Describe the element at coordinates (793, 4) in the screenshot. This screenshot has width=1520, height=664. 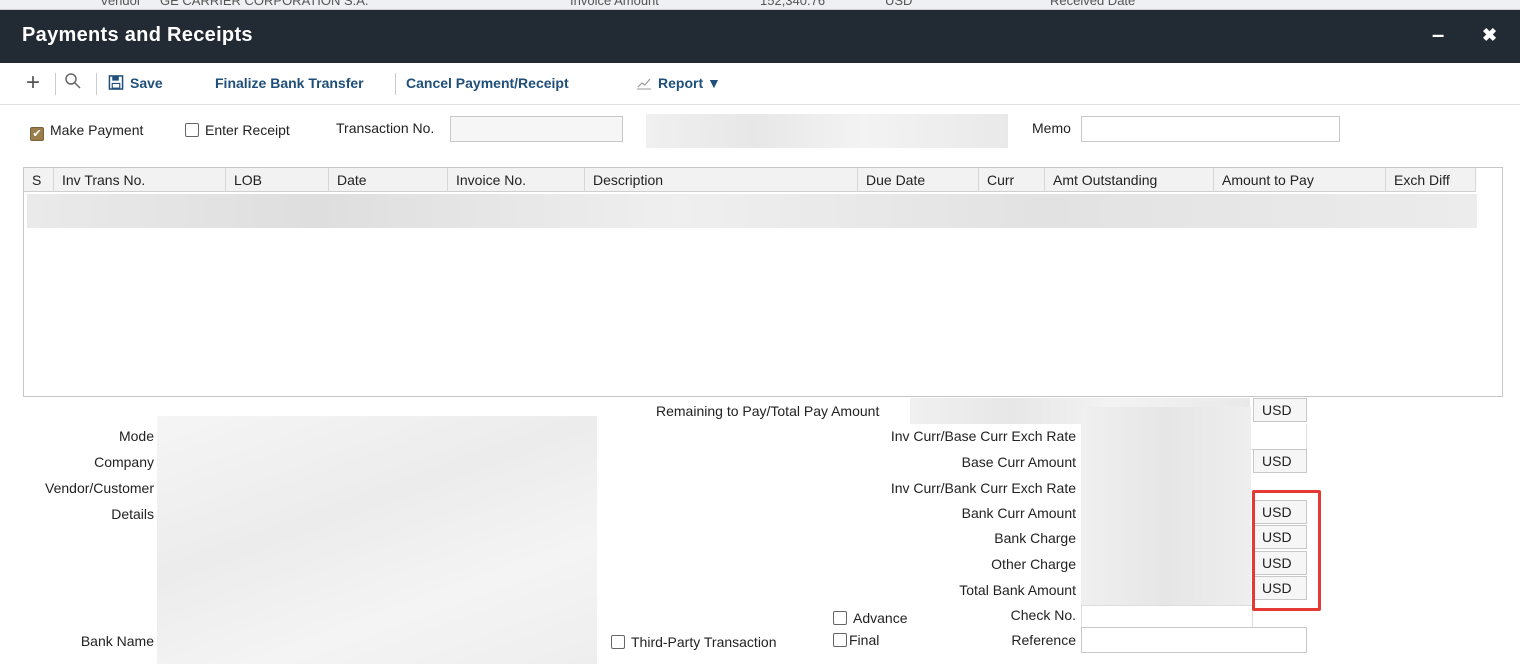
I see `bg-invoice-amount-value: 152,340.76` at that location.